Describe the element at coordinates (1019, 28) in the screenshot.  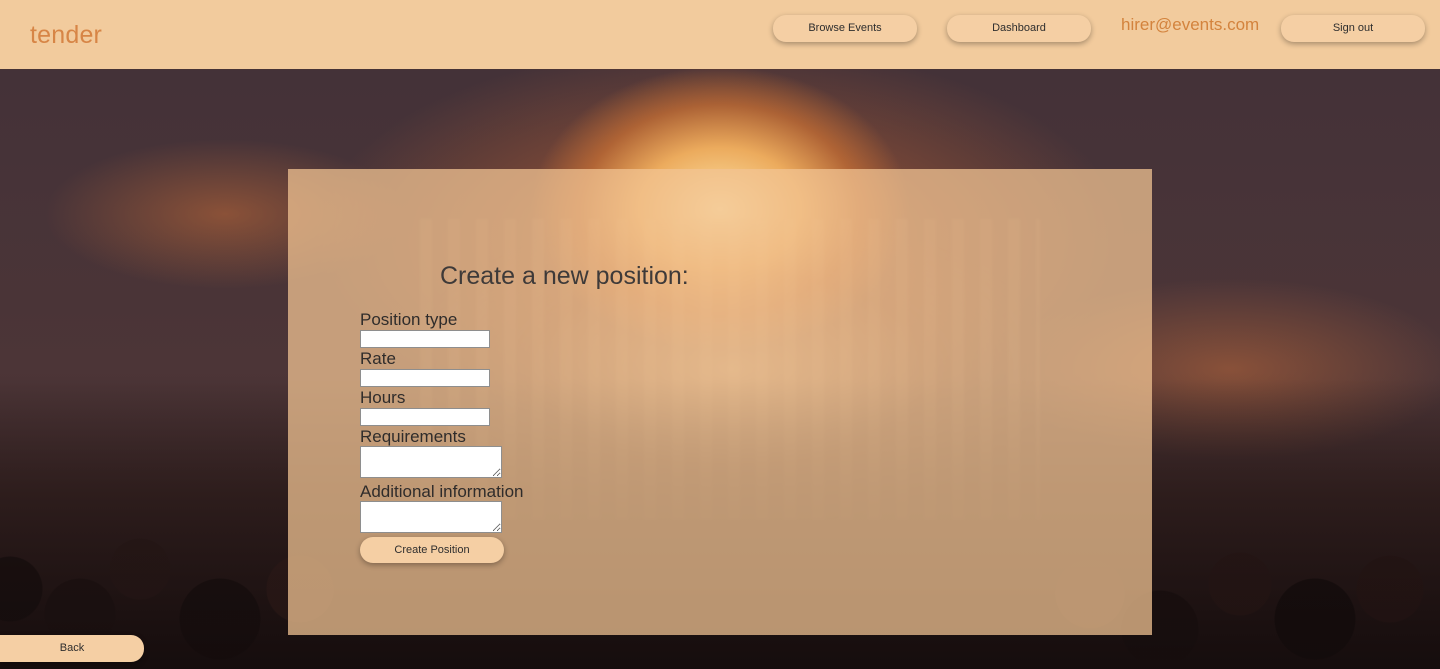
I see `dashboard-button: Dashboard` at that location.